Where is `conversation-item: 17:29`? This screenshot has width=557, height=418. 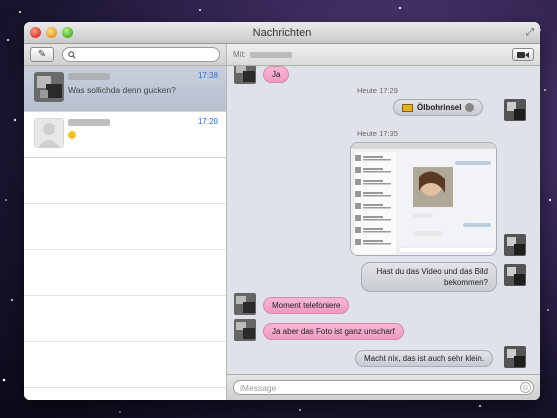 conversation-item: 17:29 is located at coordinates (125, 135).